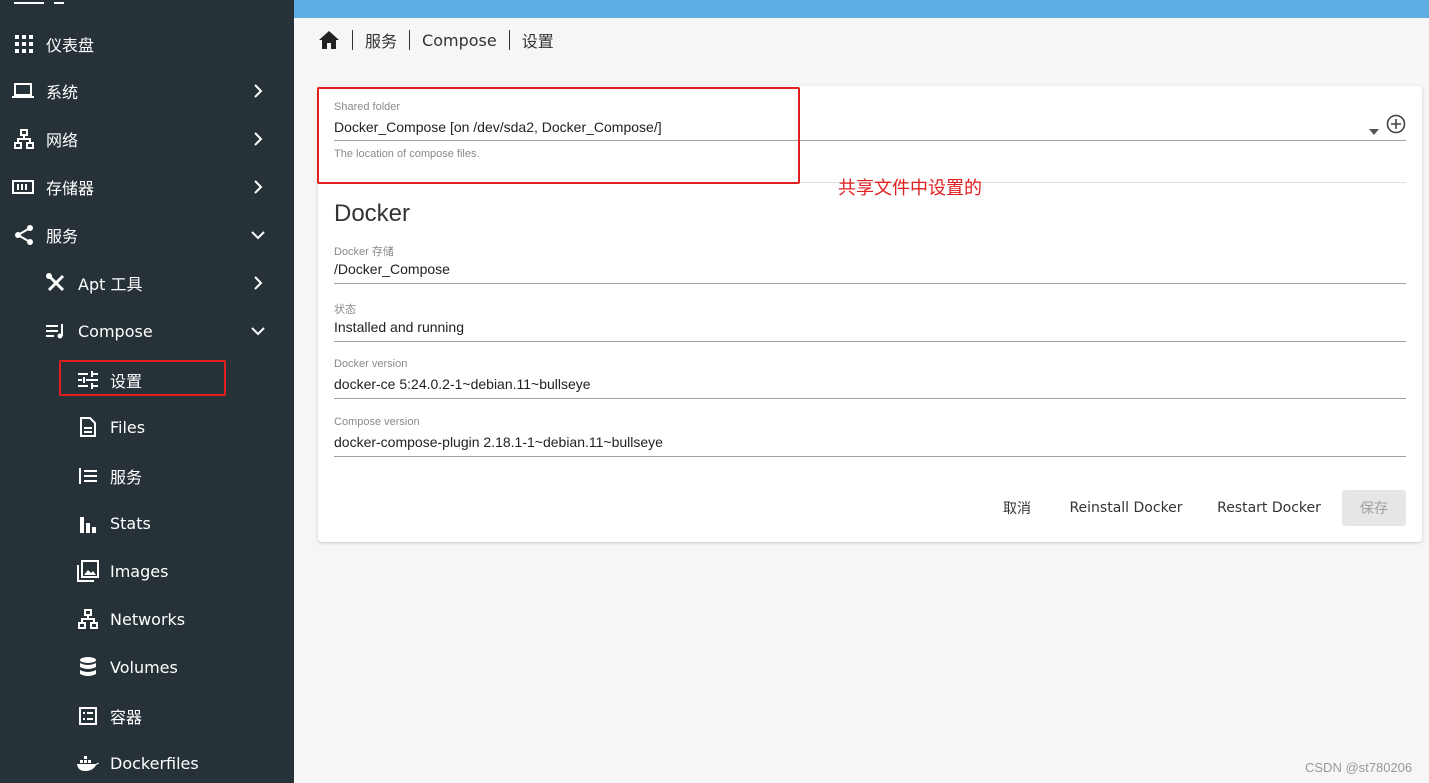 The width and height of the screenshot is (1429, 783). I want to click on breadcrumb-item-settings: 设置, so click(537, 41).